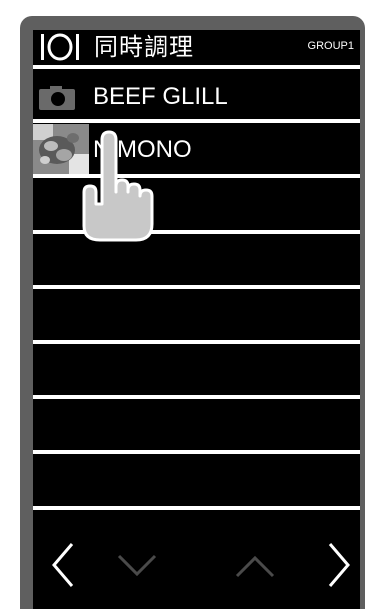 The height and width of the screenshot is (609, 368). I want to click on list-item-label: NIMONO, so click(142, 149).